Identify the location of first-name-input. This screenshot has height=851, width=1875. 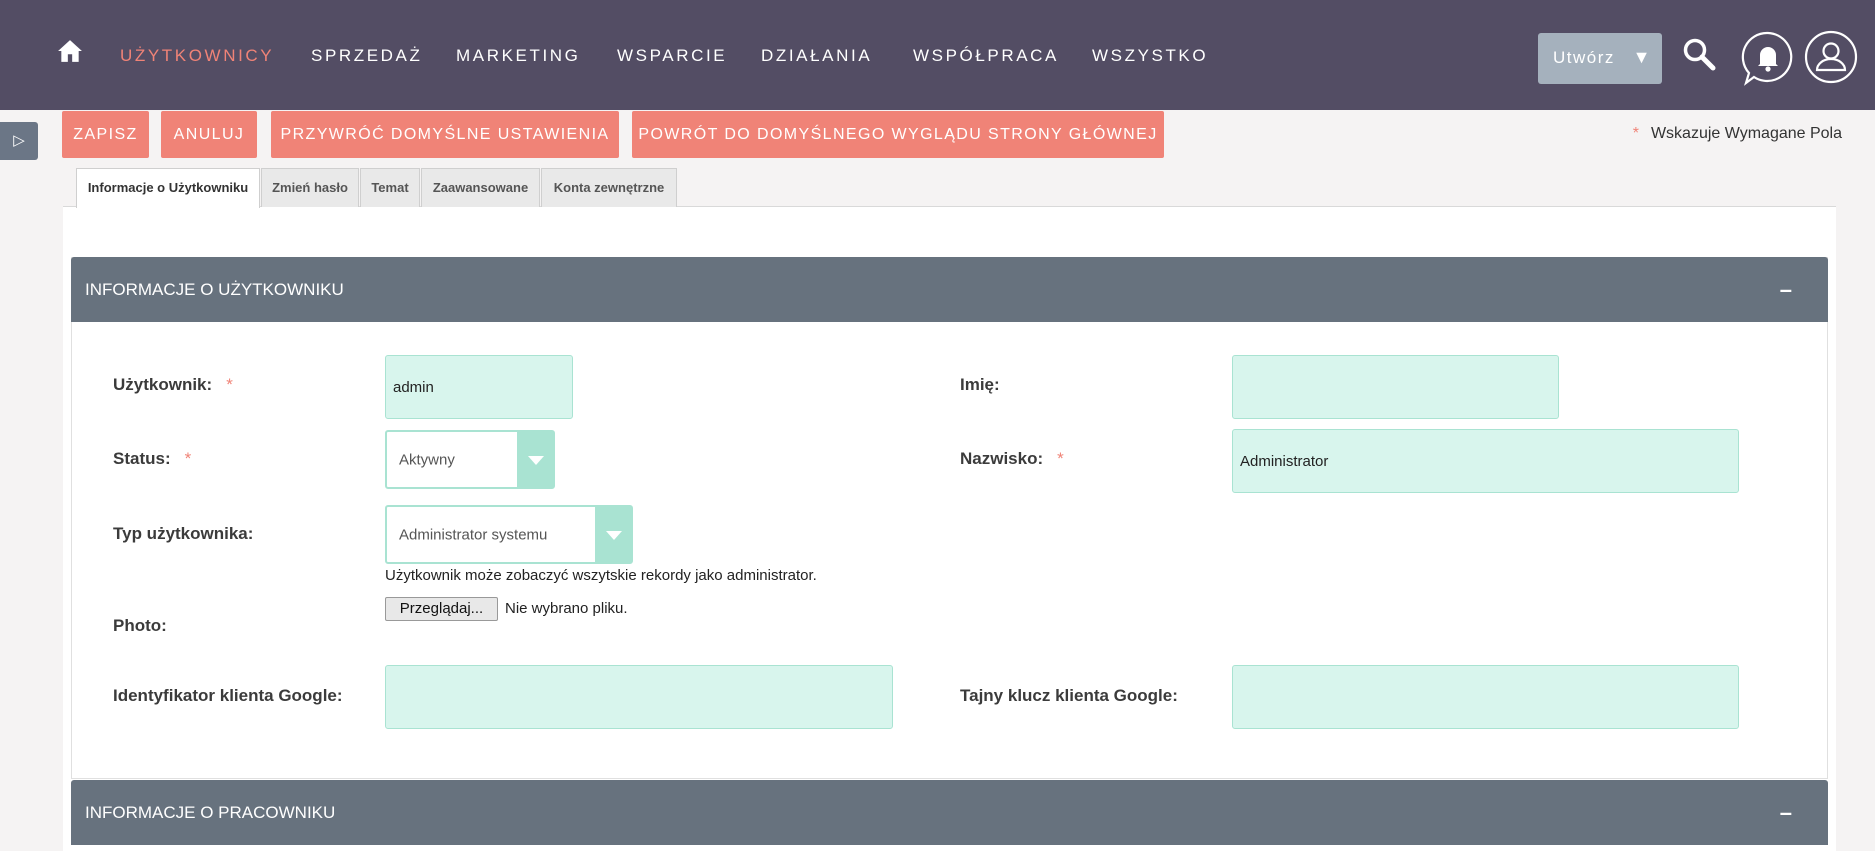
(1395, 387).